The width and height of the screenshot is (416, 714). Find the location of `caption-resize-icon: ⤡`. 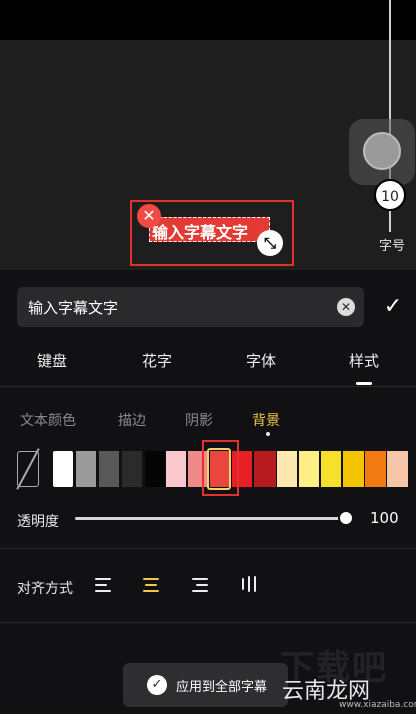

caption-resize-icon: ⤡ is located at coordinates (270, 243).